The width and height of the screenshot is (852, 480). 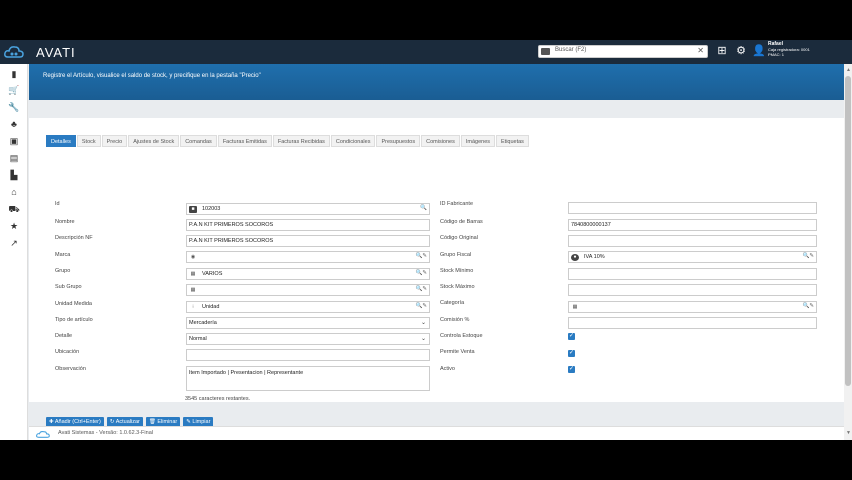 I want to click on id-badge-icon: ■, so click(x=193, y=209).